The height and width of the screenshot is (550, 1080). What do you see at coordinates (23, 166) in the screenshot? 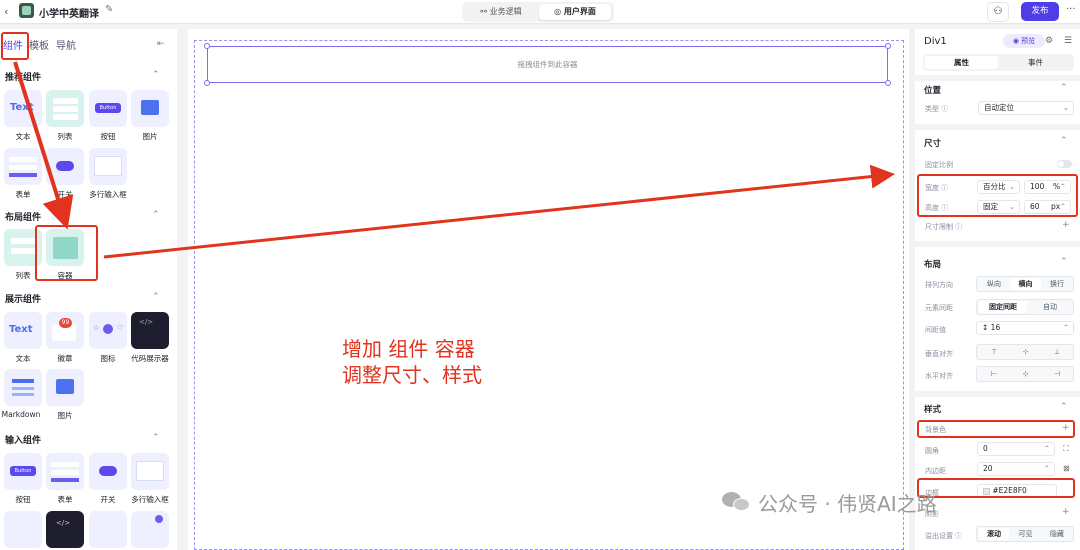
I see `component-form` at bounding box center [23, 166].